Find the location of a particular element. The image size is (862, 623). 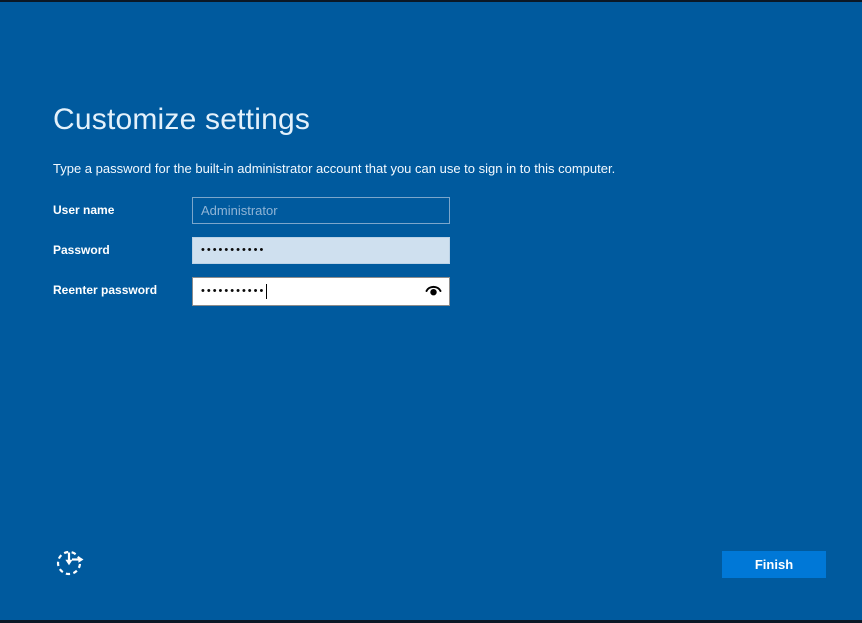

password-masked-value: ••••••••••• is located at coordinates (233, 250).